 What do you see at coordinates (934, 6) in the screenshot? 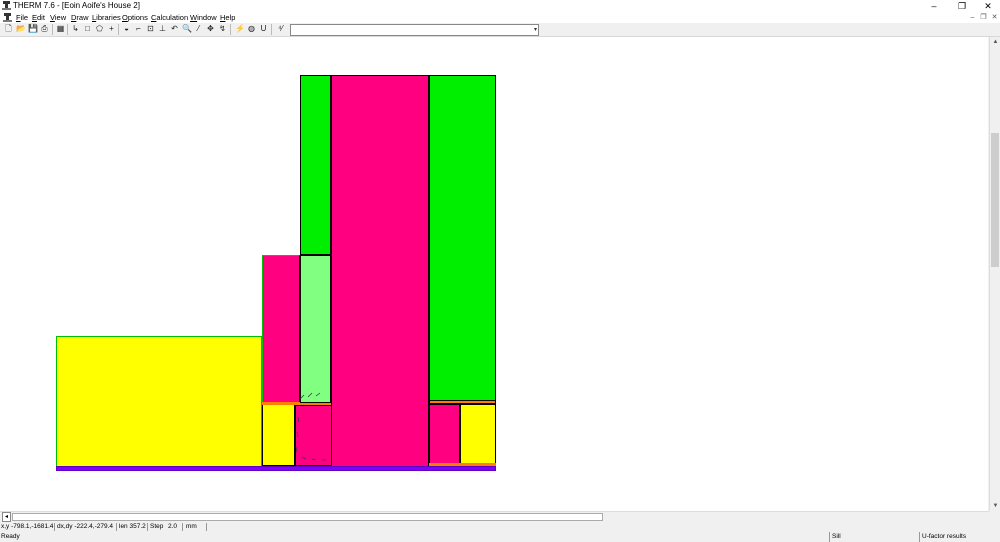
I see `minimize-icon: –` at bounding box center [934, 6].